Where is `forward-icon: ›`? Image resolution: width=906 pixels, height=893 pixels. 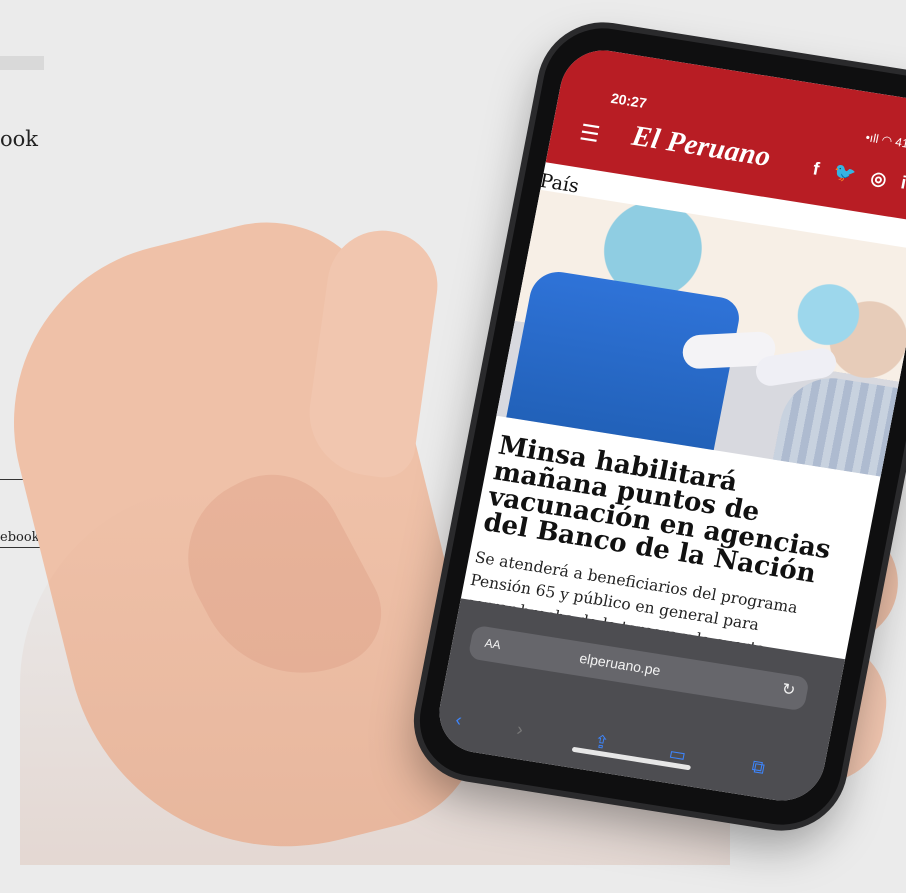
forward-icon: › is located at coordinates (520, 730).